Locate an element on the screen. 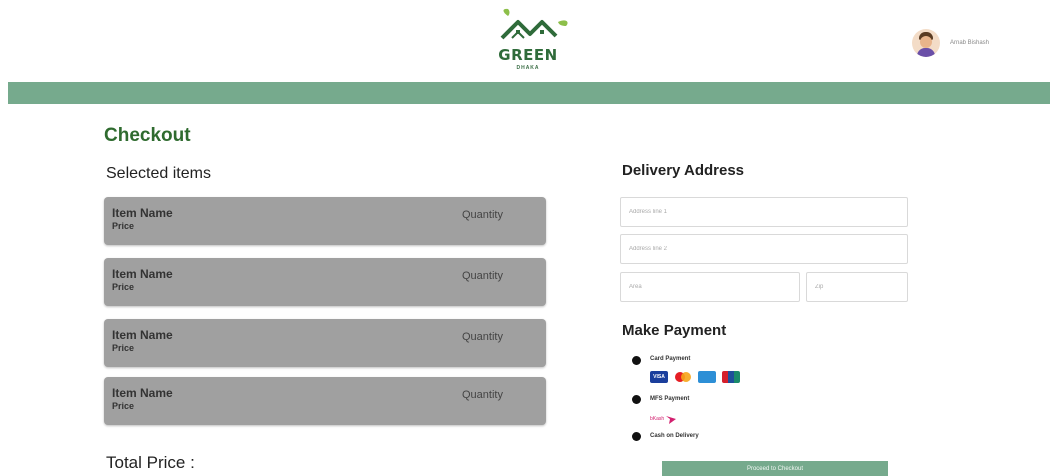 This screenshot has height=476, width=1050. amex-icon is located at coordinates (707, 377).